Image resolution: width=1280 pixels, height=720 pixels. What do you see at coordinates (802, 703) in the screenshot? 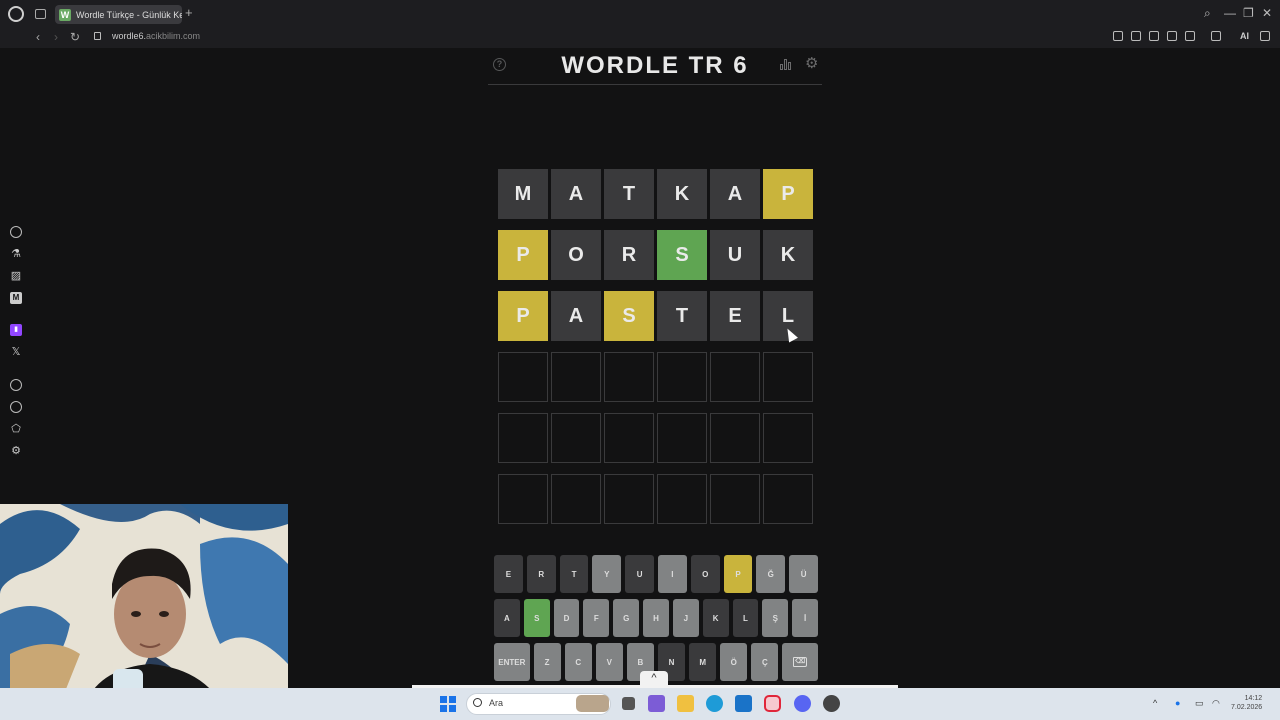
I see `discord-icon` at bounding box center [802, 703].